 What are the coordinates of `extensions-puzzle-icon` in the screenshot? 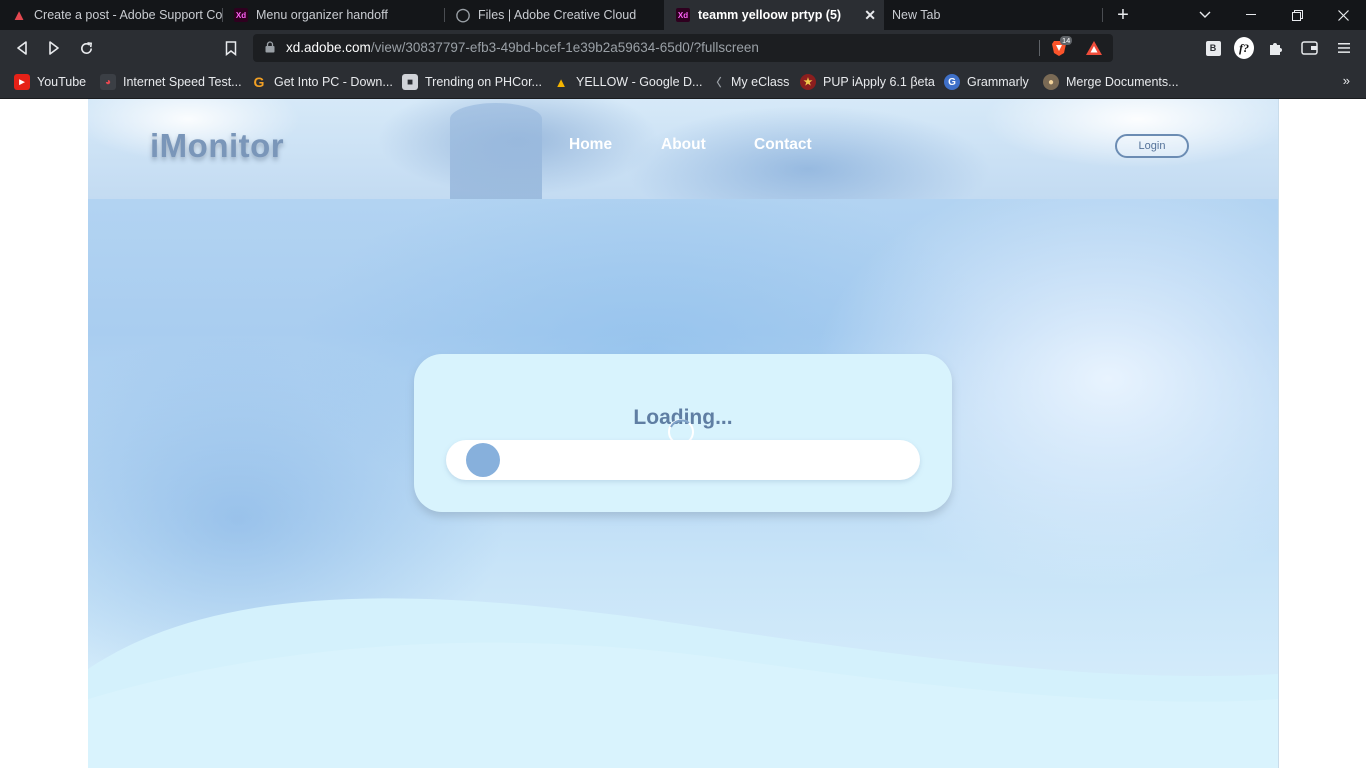 It's located at (1276, 48).